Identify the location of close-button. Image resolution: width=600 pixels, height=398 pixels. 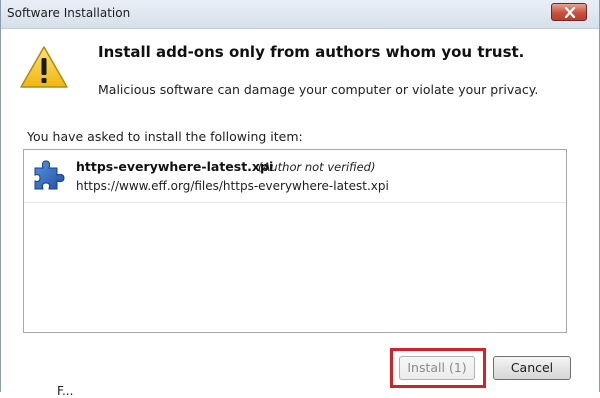
(569, 12).